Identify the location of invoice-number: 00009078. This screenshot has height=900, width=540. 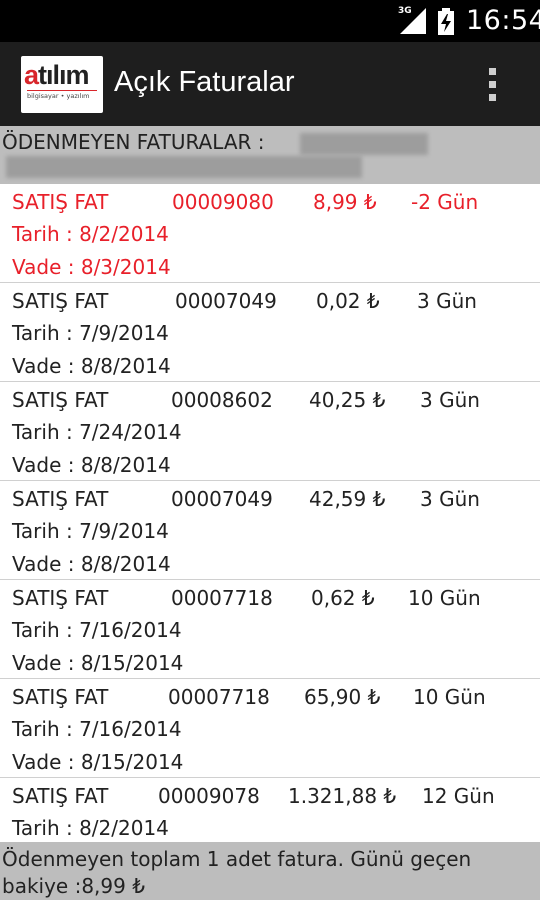
(209, 796).